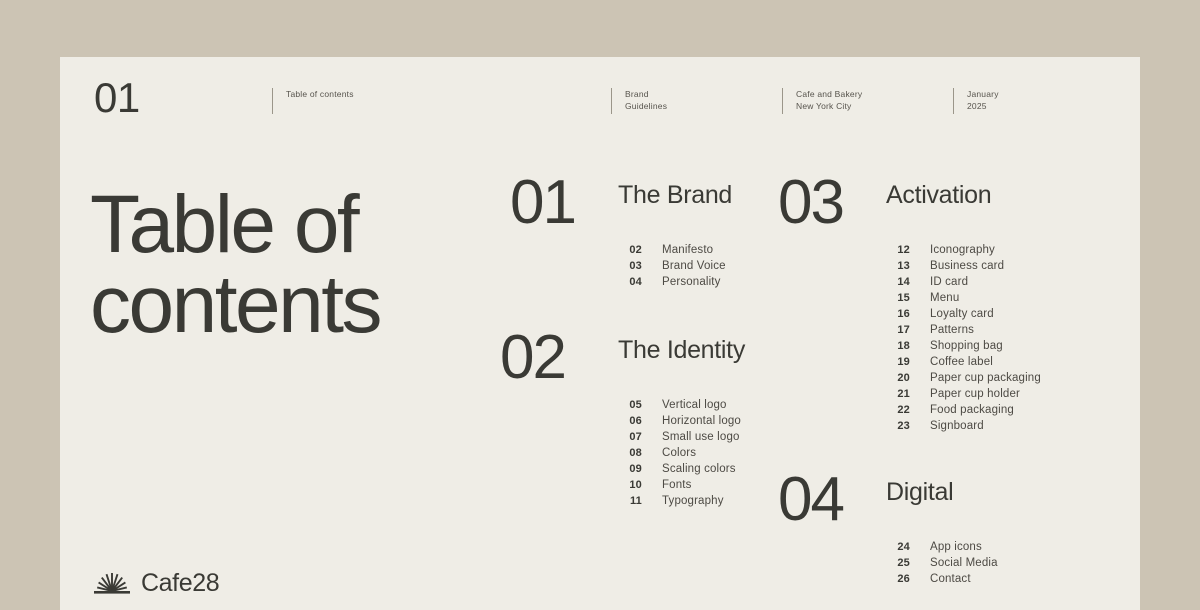 Image resolution: width=1200 pixels, height=610 pixels. I want to click on list-item: 03 Brand Voice, so click(675, 266).